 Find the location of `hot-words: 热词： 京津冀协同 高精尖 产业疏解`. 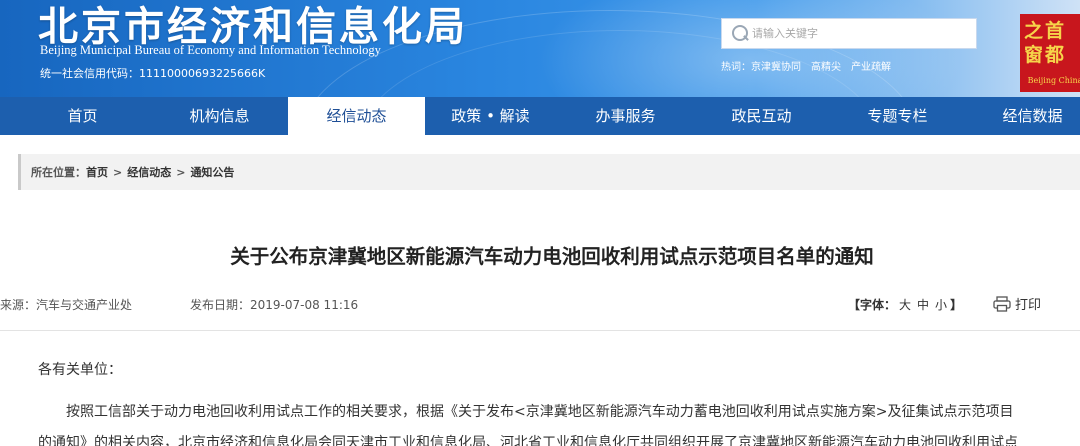

hot-words: 热词： 京津冀协同 高精尖 产业疏解 is located at coordinates (806, 65).